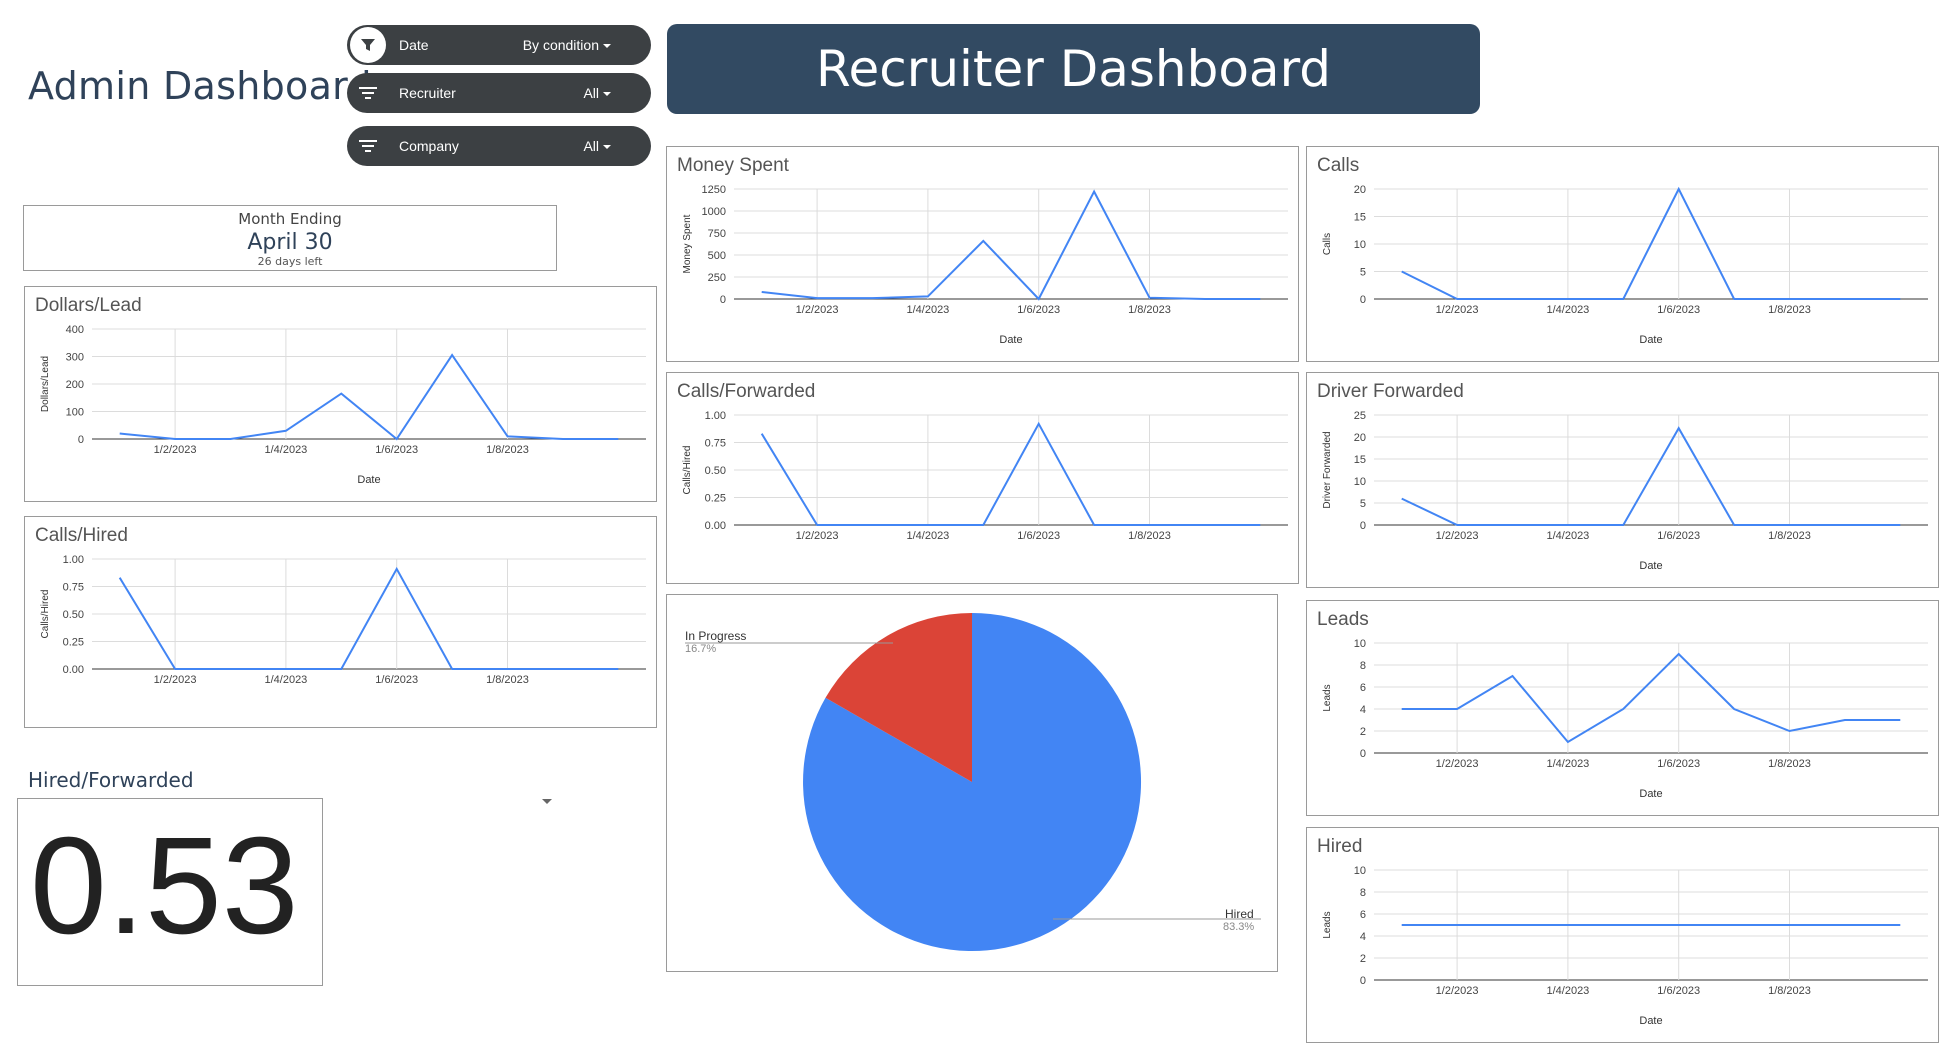 The width and height of the screenshot is (1960, 1059). What do you see at coordinates (45, 384) in the screenshot?
I see `y-axis-label: Dollars/Lead` at bounding box center [45, 384].